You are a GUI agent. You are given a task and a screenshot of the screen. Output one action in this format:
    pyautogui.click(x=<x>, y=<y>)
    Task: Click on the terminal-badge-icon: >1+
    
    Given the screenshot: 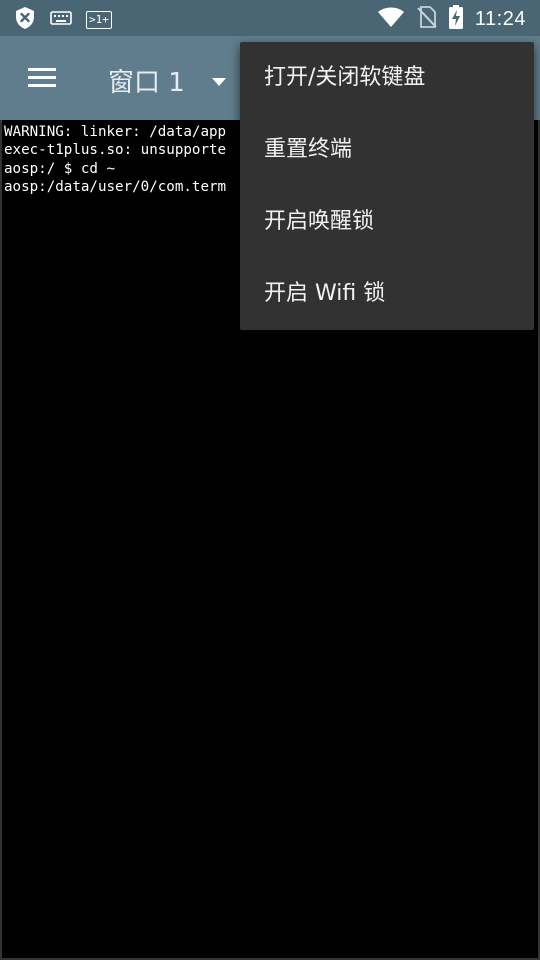 What is the action you would take?
    pyautogui.click(x=99, y=20)
    